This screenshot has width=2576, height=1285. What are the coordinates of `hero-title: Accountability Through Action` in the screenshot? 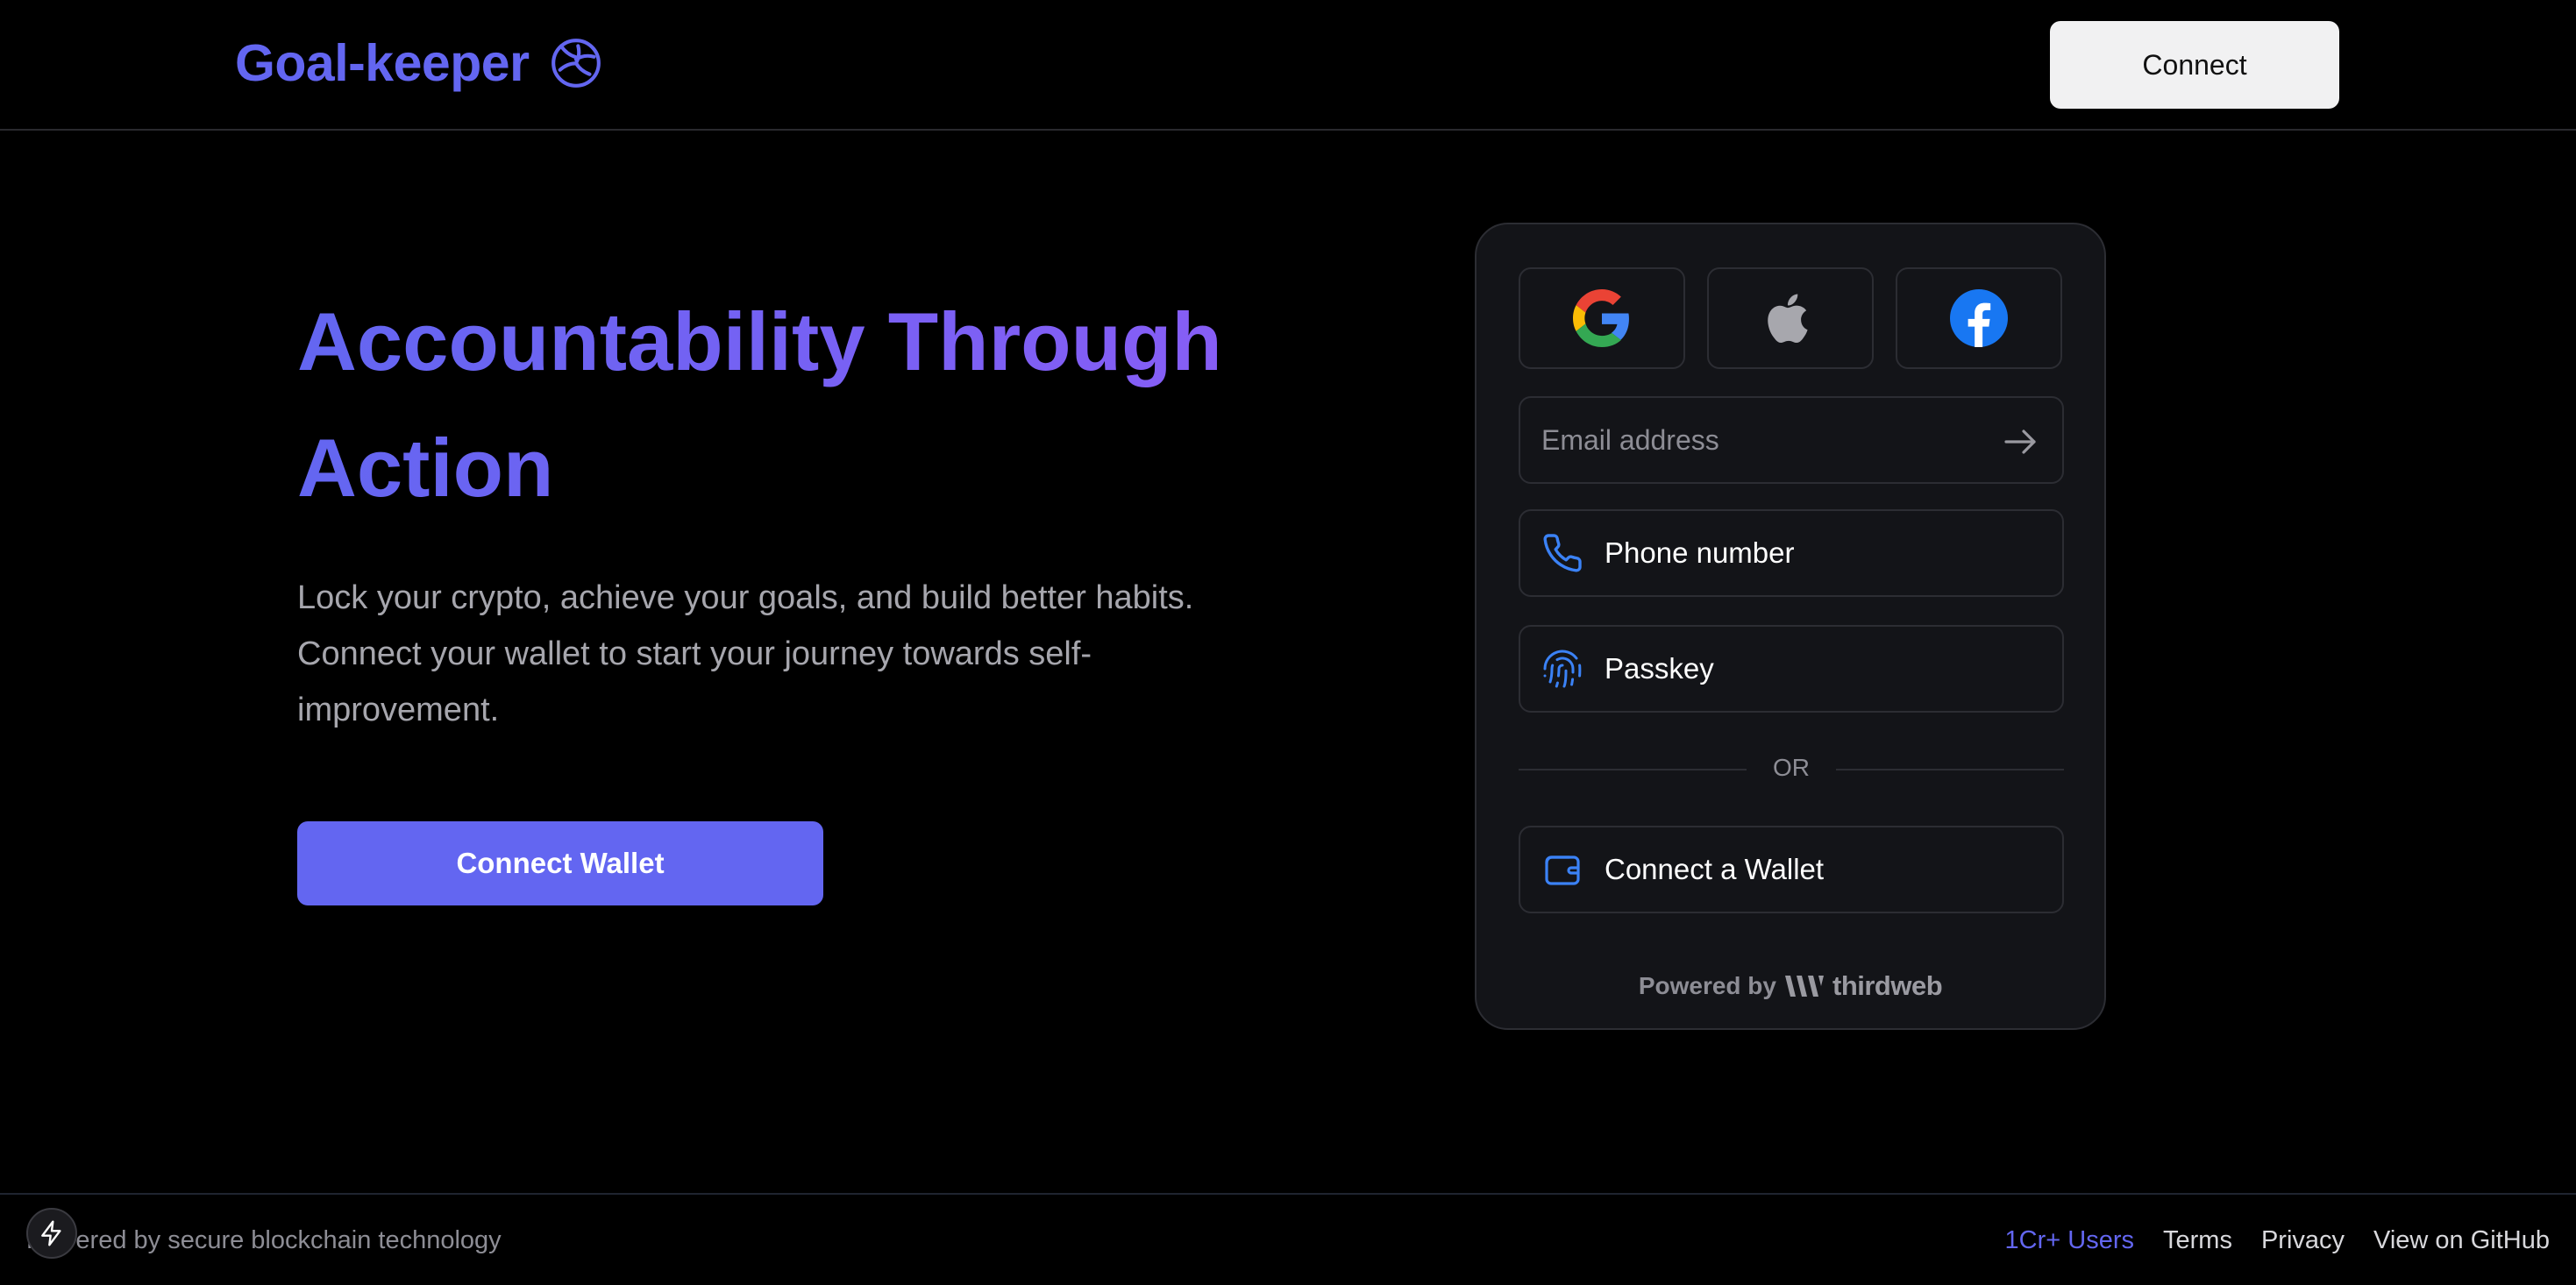 It's located at (823, 405).